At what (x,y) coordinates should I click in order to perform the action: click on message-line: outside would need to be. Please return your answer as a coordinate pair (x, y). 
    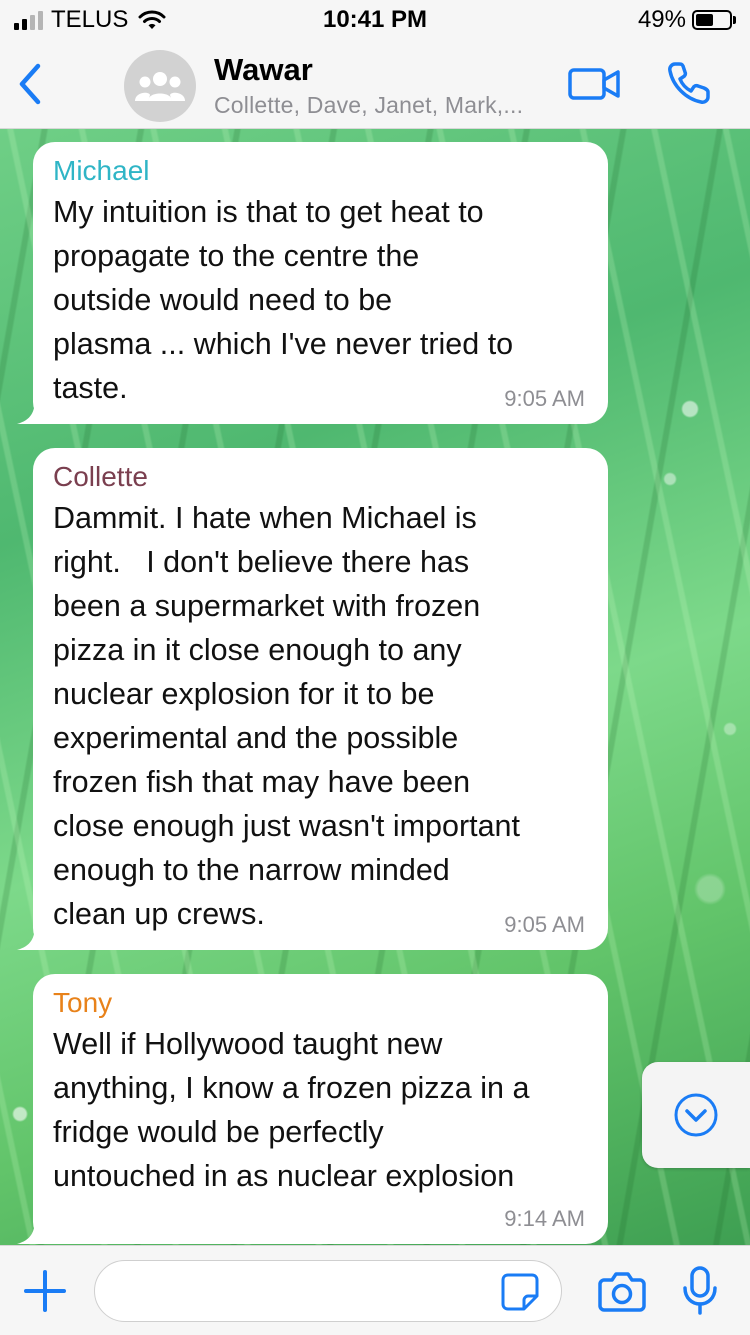
    Looking at the image, I should click on (223, 300).